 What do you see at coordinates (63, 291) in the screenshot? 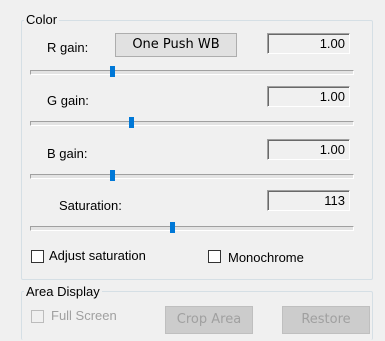
I see `area-display-group-title: Area Display` at bounding box center [63, 291].